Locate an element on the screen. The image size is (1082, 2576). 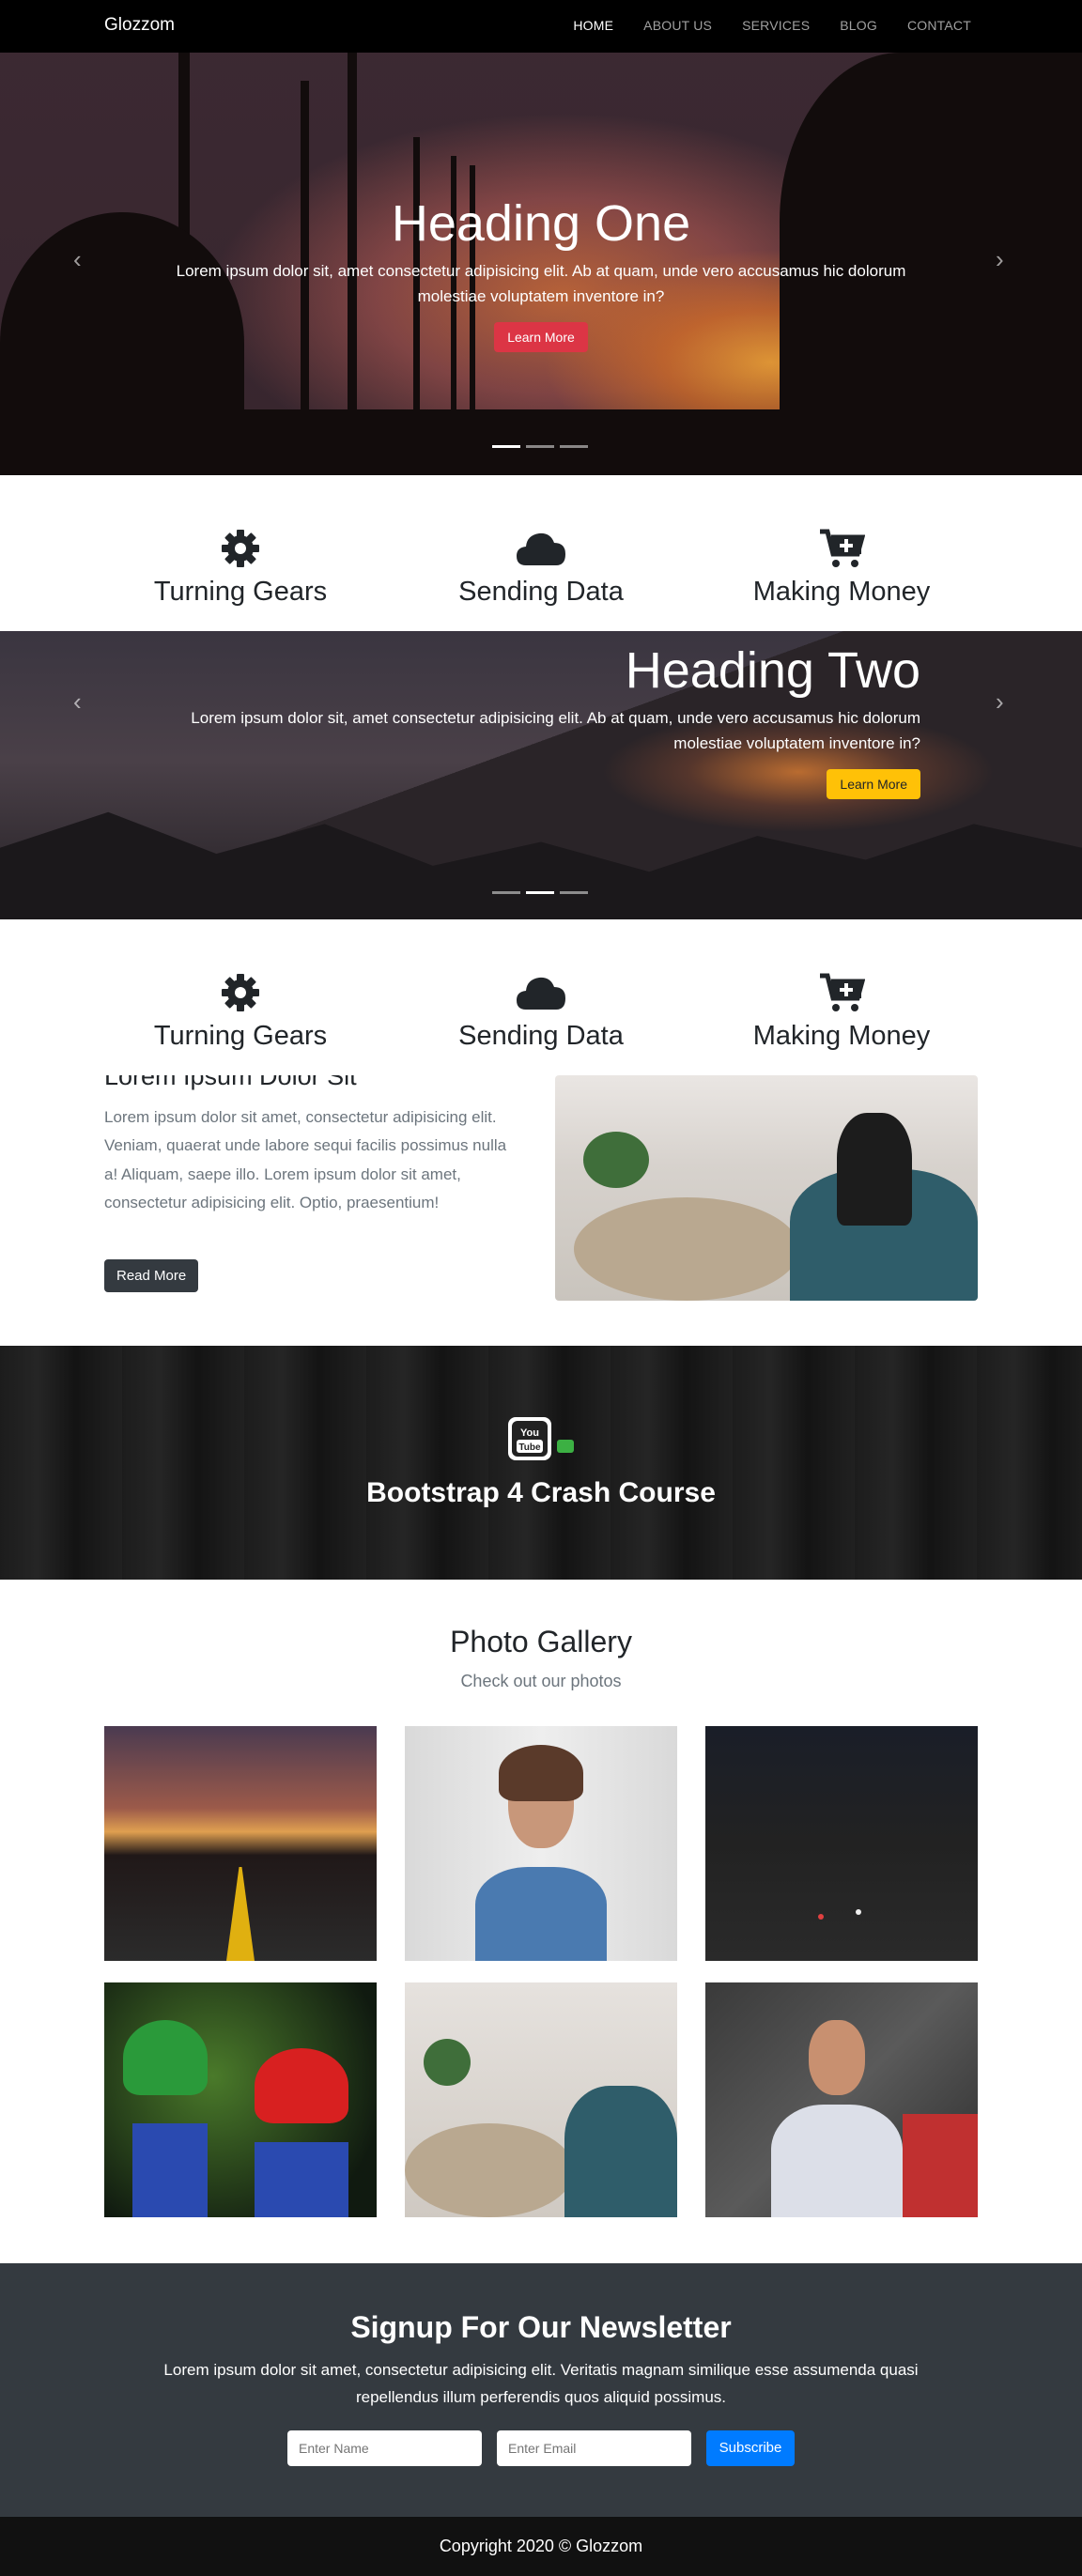
newsletter-title: Signup For Our Newsletter is located at coordinates (541, 2327).